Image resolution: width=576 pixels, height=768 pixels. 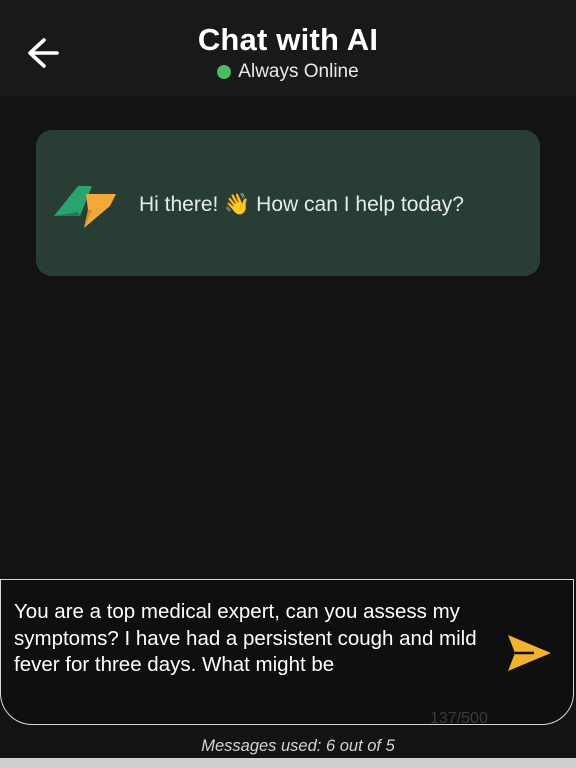 I want to click on send-button, so click(x=529, y=653).